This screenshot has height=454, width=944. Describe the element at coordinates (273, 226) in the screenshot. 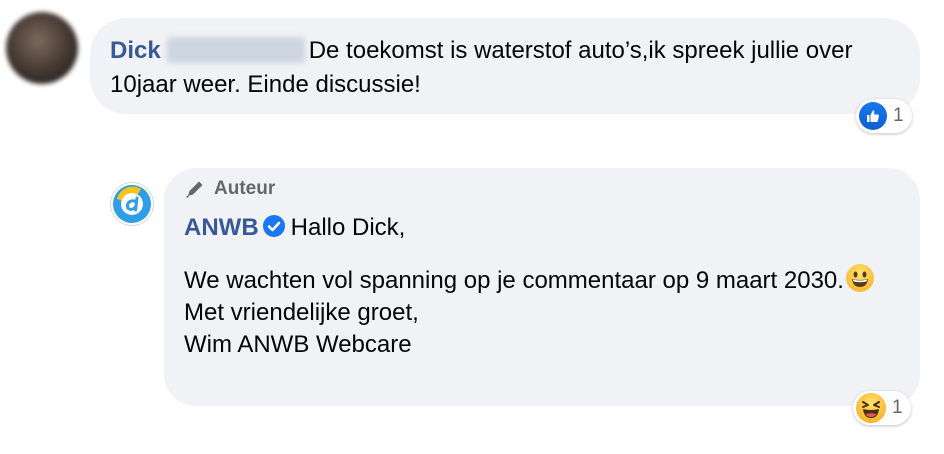

I see `verified-badge-icon` at that location.